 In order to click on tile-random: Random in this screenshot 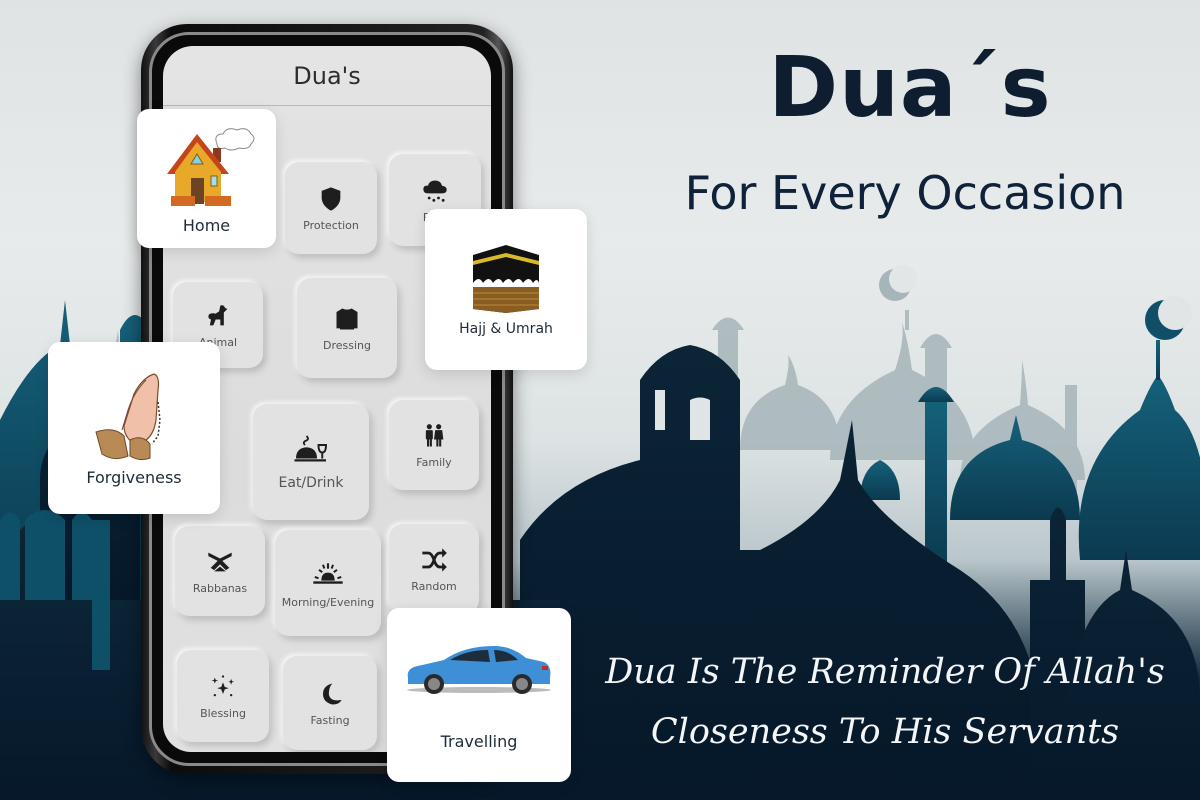, I will do `click(434, 569)`.